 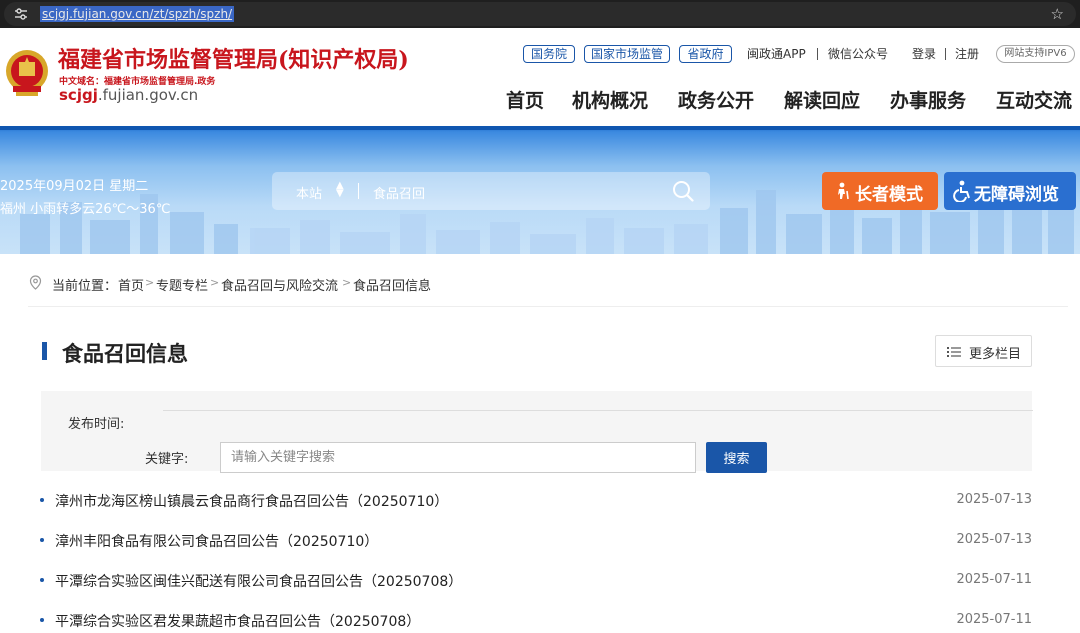 What do you see at coordinates (399, 192) in the screenshot?
I see `search-input: 食品召回` at bounding box center [399, 192].